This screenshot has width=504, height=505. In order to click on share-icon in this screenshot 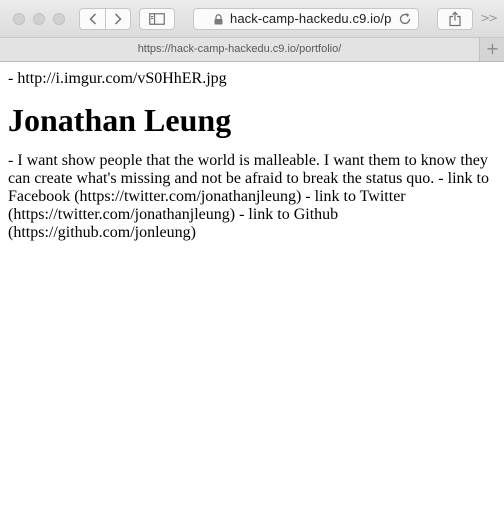, I will do `click(455, 19)`.